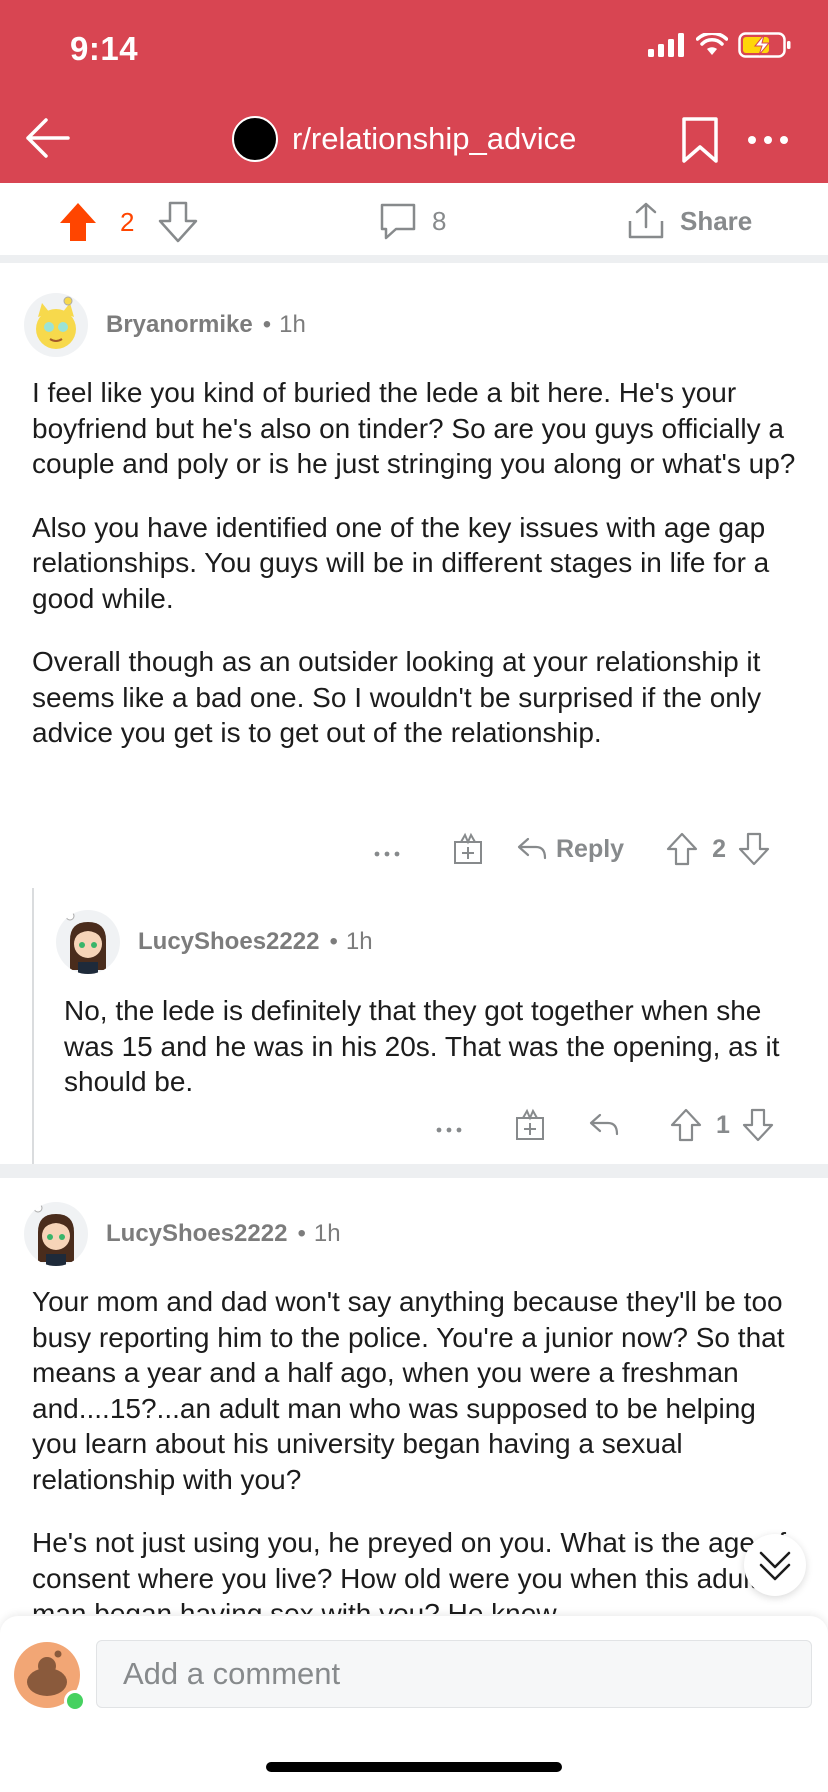  What do you see at coordinates (33, 1026) in the screenshot?
I see `thread-line` at bounding box center [33, 1026].